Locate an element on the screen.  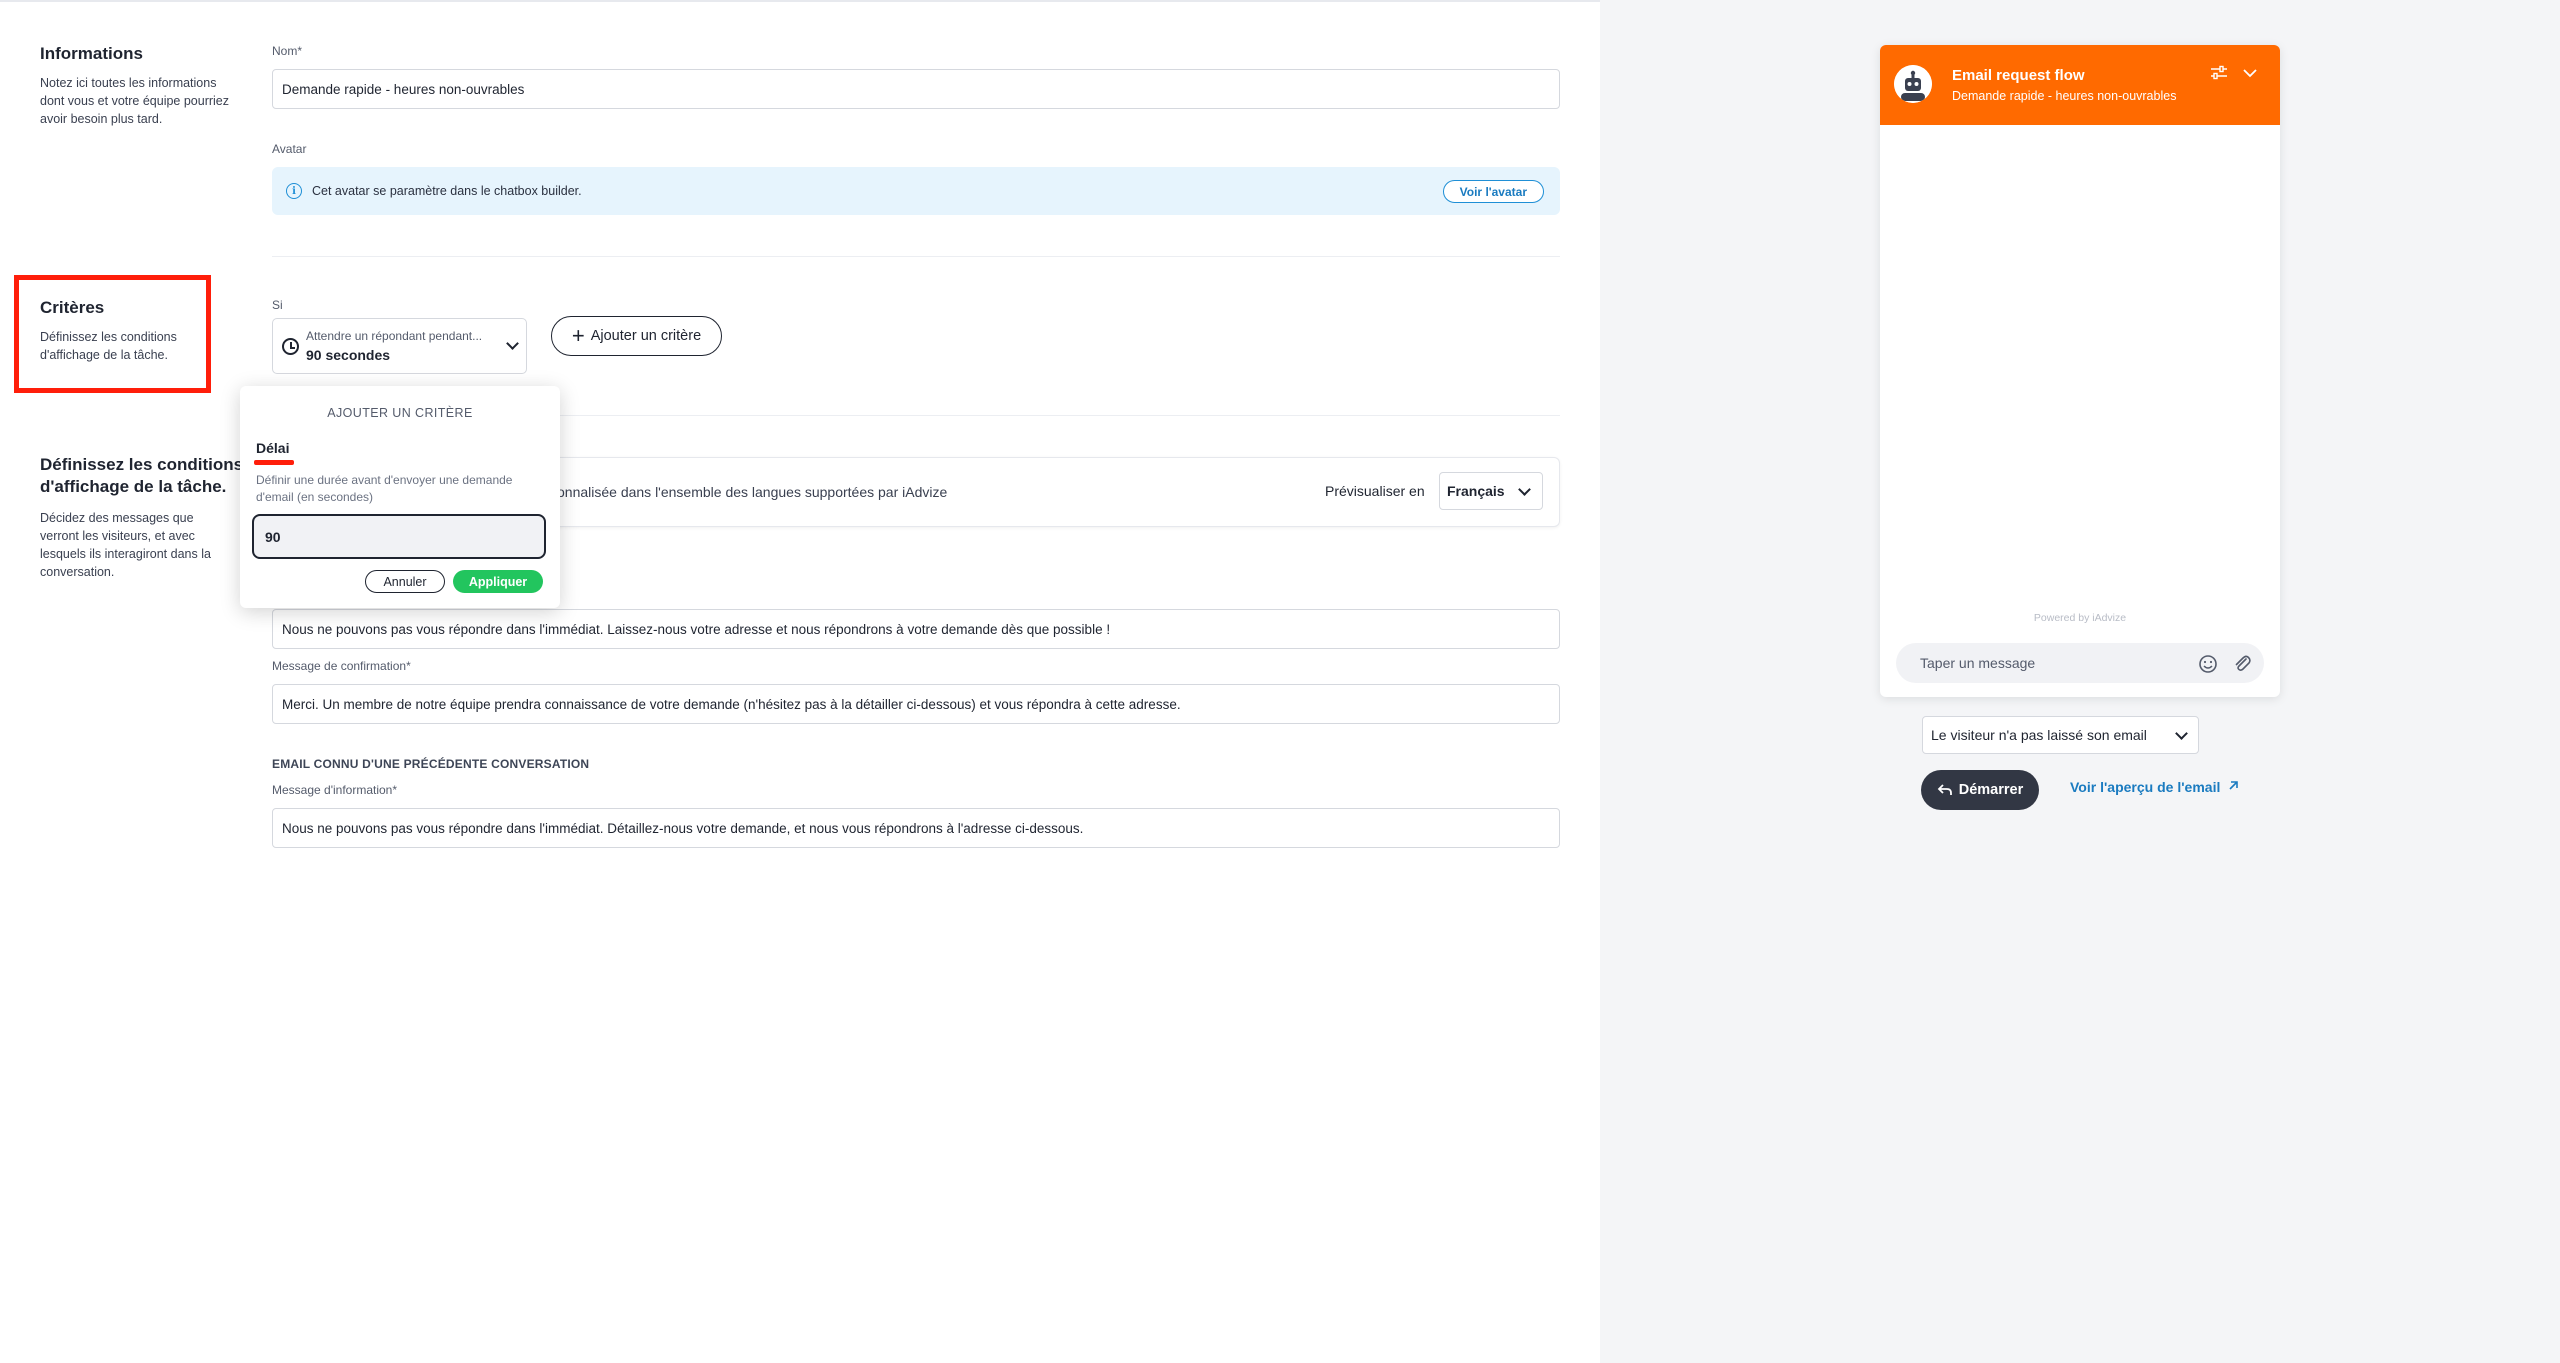
tab-delay: Délai is located at coordinates (272, 448).